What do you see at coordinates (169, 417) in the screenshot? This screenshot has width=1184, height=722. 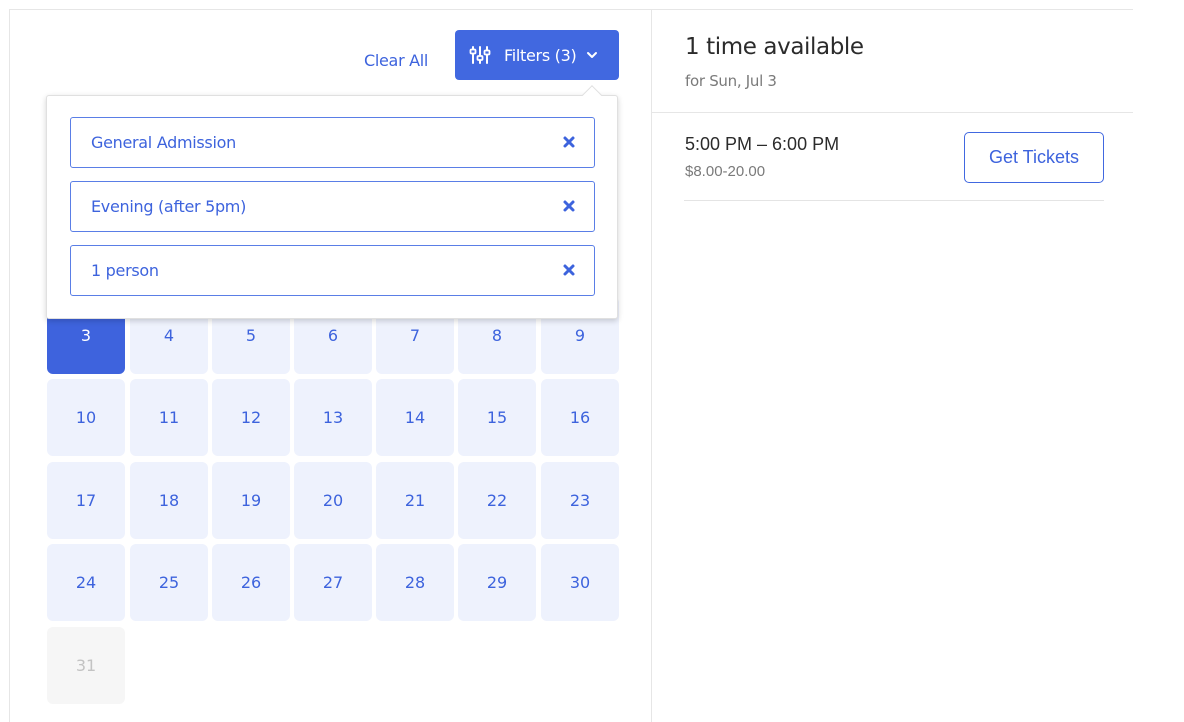 I see `calendar-day: 11` at bounding box center [169, 417].